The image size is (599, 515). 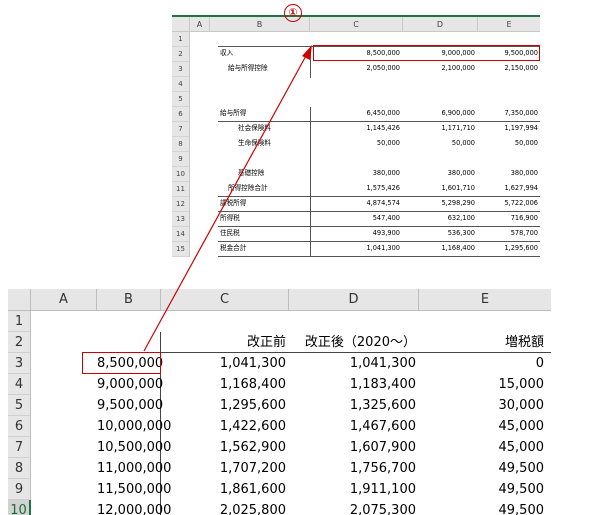 I want to click on cell-income-tax-c: 547,400, so click(x=355, y=218).